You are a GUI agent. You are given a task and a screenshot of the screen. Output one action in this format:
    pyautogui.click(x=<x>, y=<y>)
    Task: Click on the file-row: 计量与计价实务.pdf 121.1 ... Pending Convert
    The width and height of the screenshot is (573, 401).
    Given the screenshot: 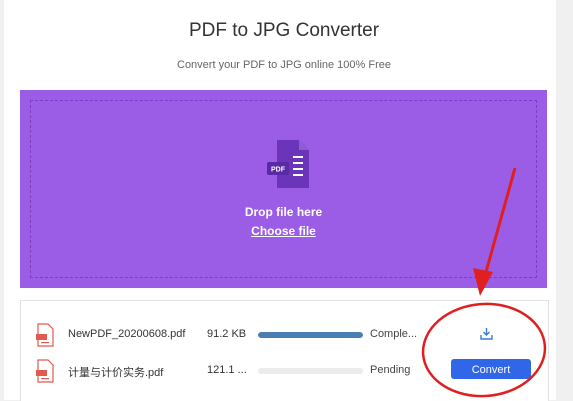 What is the action you would take?
    pyautogui.click(x=284, y=371)
    